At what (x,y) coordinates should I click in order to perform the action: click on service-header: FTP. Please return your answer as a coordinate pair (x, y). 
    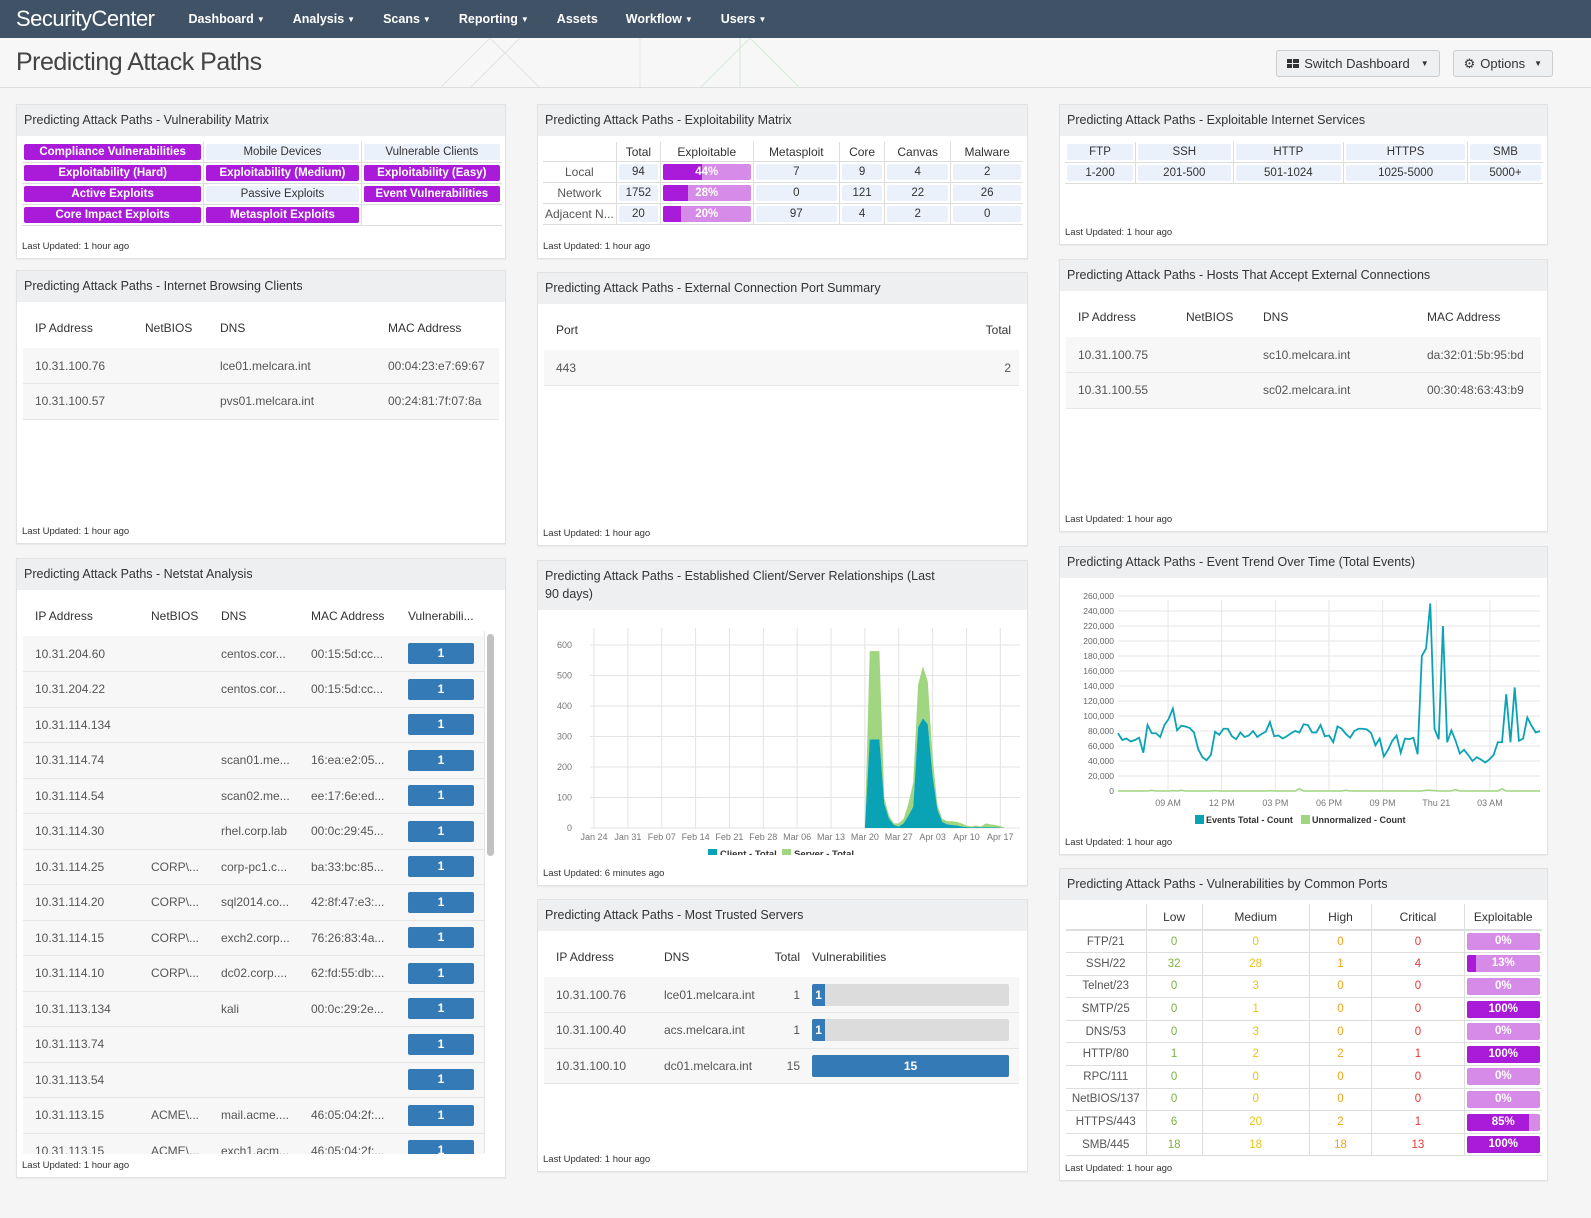
    Looking at the image, I should click on (1100, 152).